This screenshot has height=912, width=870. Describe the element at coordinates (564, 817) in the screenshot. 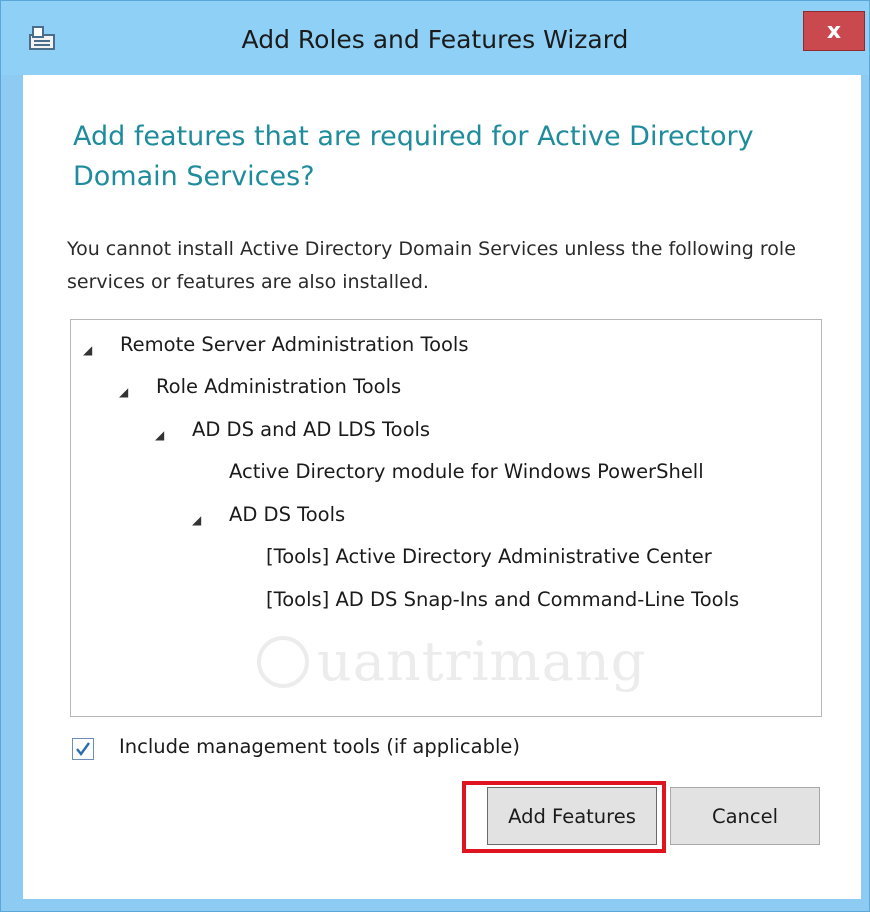

I see `highlight-box` at that location.